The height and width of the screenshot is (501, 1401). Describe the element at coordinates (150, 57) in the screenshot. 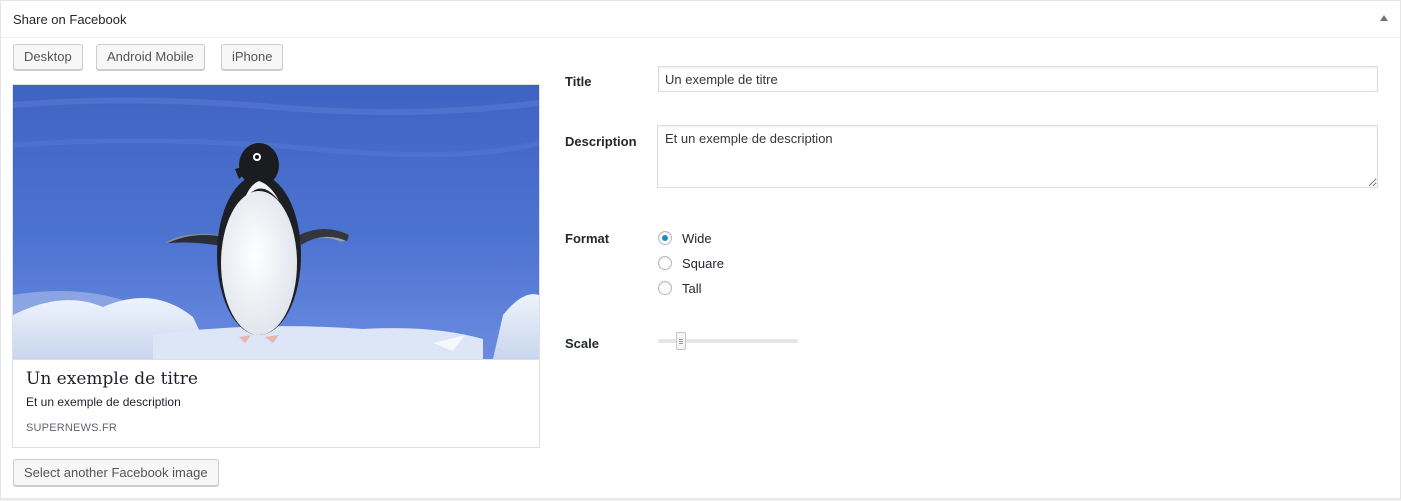

I see `device-tab-android-mobile: Android Mobile` at that location.